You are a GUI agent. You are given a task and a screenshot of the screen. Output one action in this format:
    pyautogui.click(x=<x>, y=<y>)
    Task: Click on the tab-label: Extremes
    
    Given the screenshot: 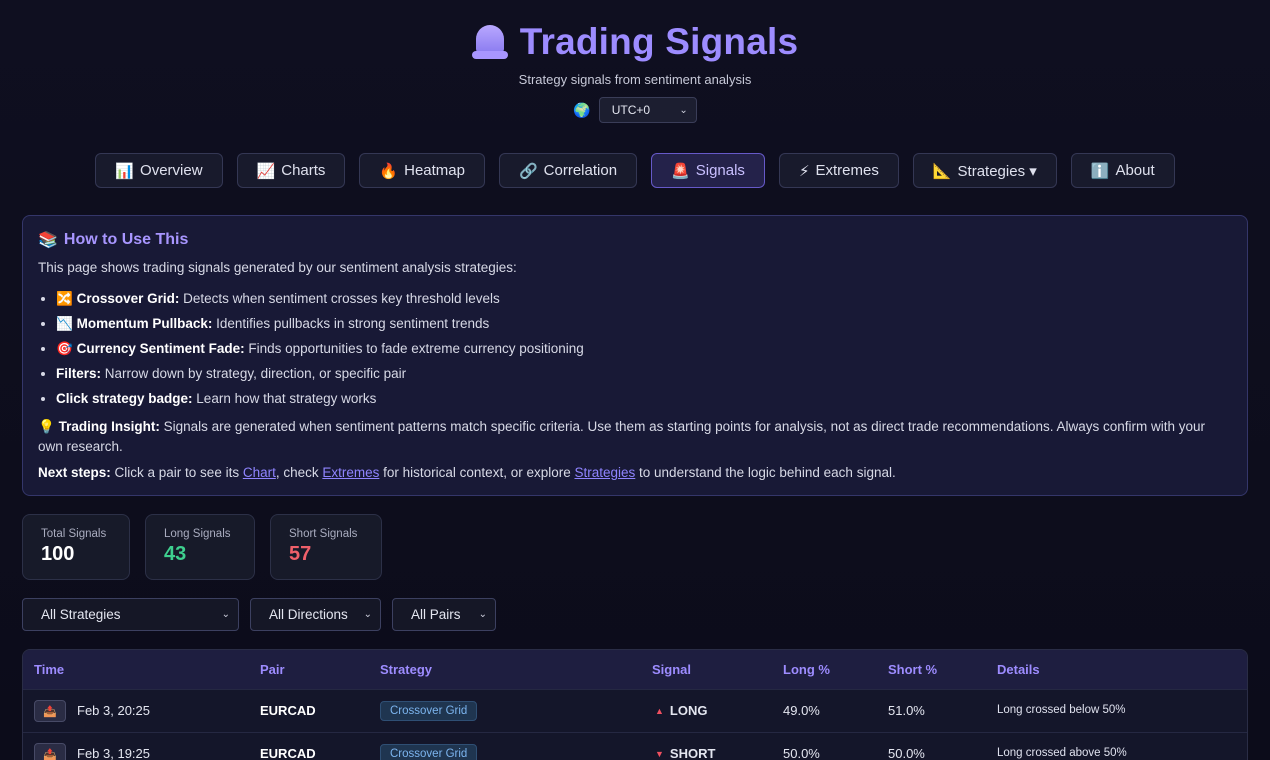 What is the action you would take?
    pyautogui.click(x=847, y=170)
    